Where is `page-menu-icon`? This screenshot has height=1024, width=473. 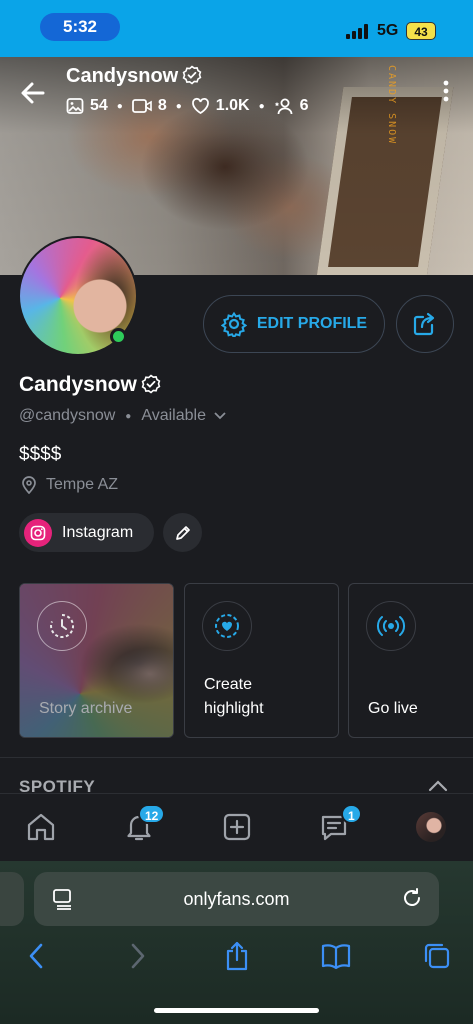
page-menu-icon is located at coordinates (63, 899).